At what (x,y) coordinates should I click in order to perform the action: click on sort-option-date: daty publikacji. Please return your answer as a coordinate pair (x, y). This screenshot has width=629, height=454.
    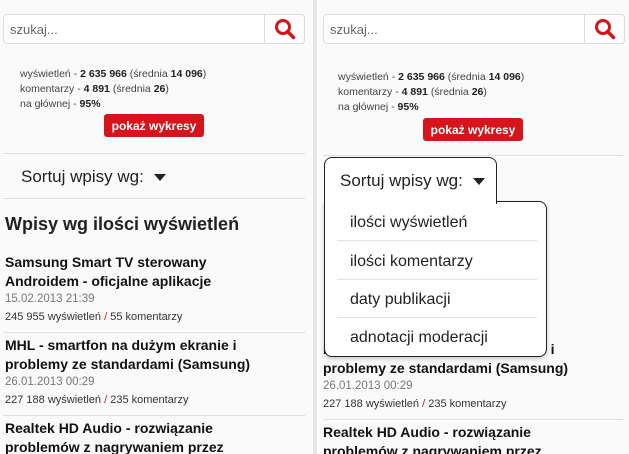
    Looking at the image, I should click on (400, 300).